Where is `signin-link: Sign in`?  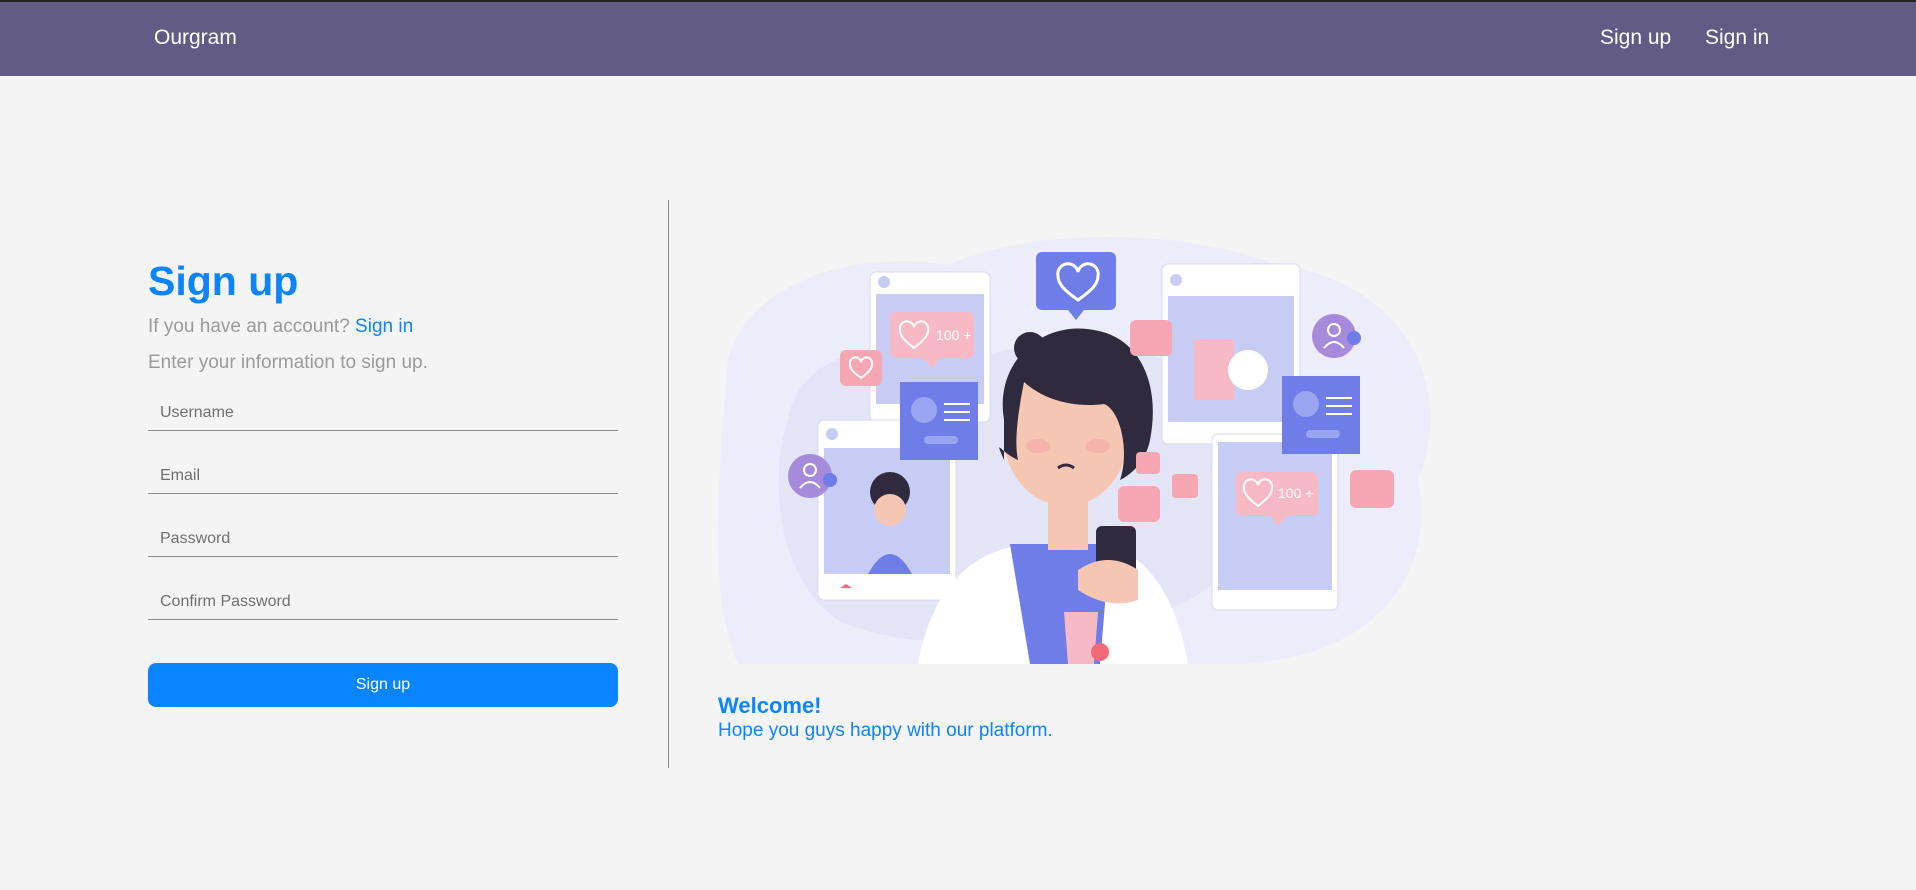
signin-link: Sign in is located at coordinates (384, 326).